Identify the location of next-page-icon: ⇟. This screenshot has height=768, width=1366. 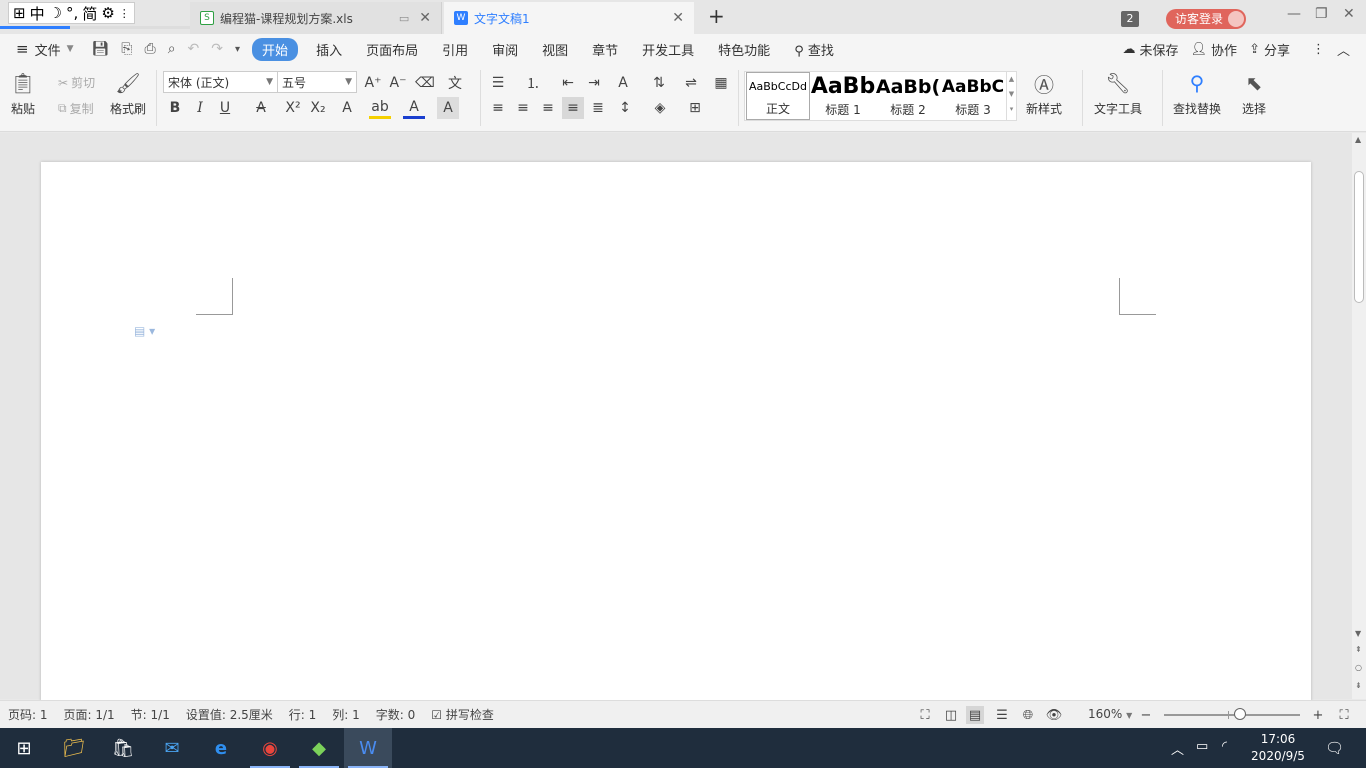
(1358, 685).